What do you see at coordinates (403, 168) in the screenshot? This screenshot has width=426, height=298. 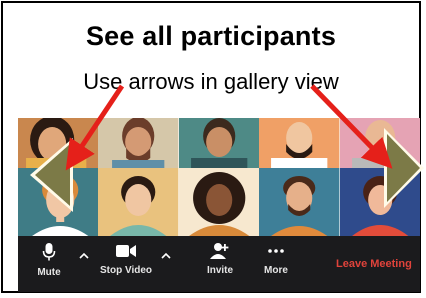 I see `arrow-right-icon` at bounding box center [403, 168].